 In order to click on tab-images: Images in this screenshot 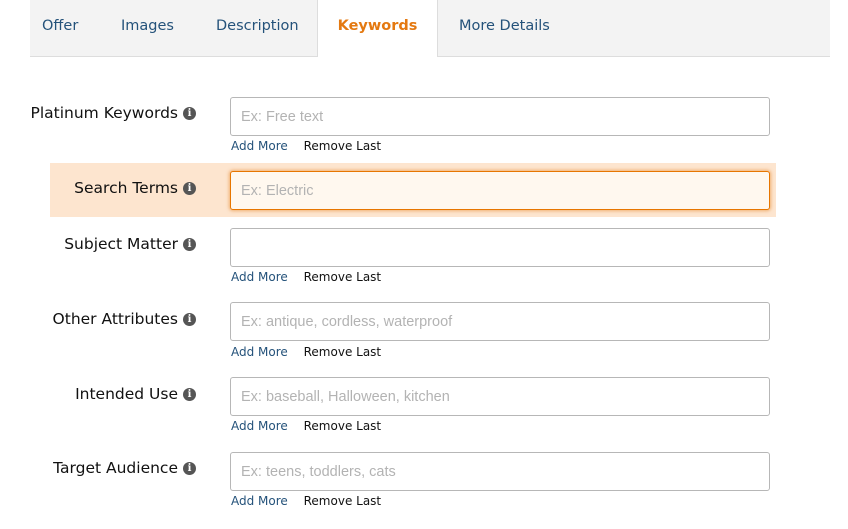, I will do `click(147, 28)`.